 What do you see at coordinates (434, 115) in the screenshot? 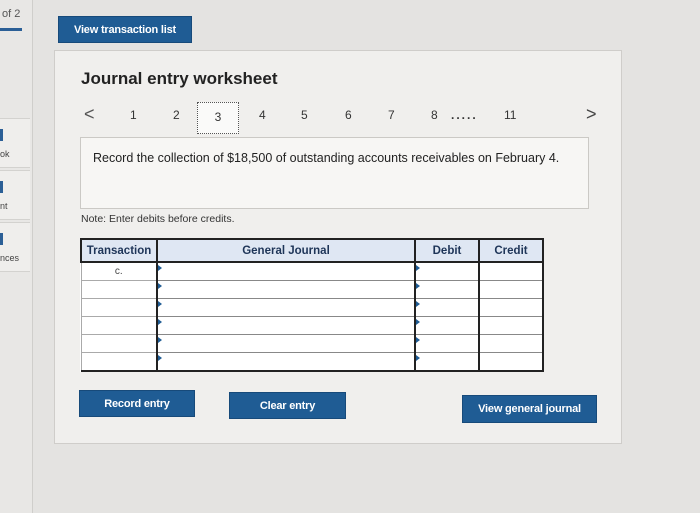
I see `page-8: 8` at bounding box center [434, 115].